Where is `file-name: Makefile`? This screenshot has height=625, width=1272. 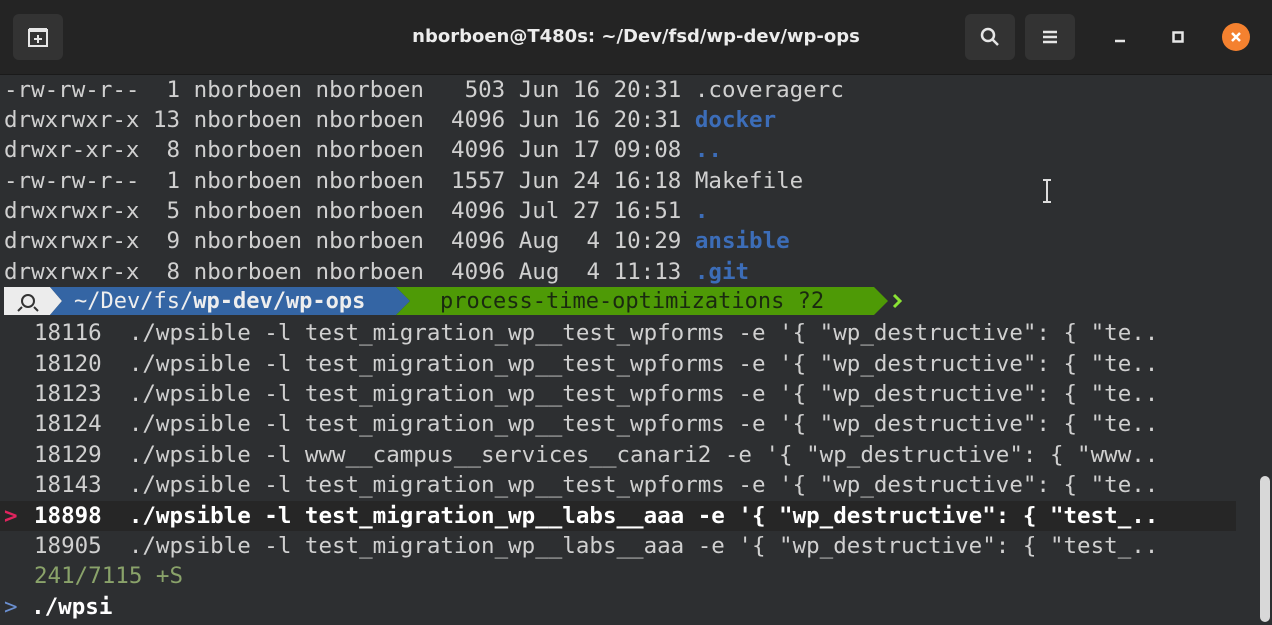 file-name: Makefile is located at coordinates (749, 181).